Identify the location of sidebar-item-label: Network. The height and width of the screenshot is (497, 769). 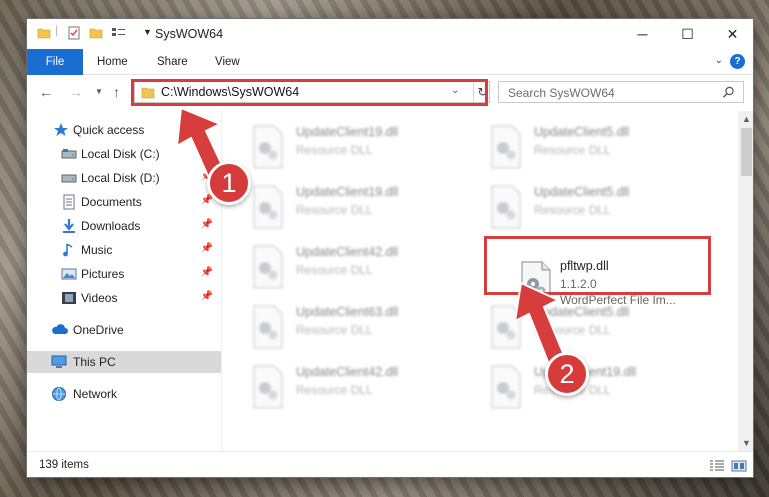
(95, 394).